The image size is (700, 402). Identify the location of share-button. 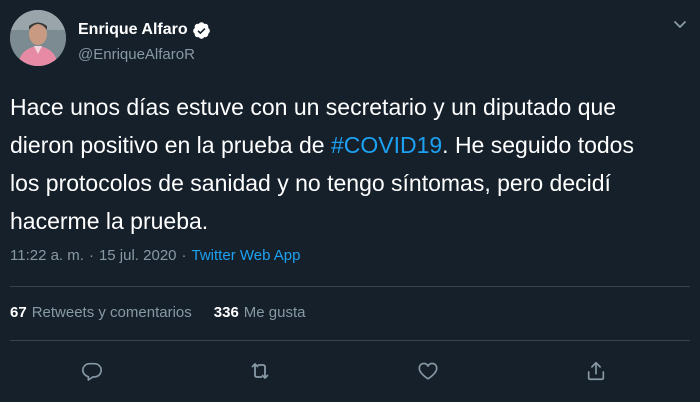
(596, 373).